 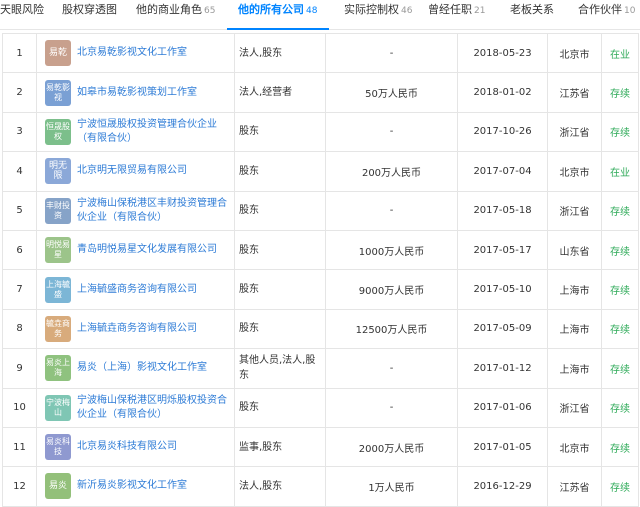 What do you see at coordinates (58, 250) in the screenshot?
I see `company-logo: 明悦易星` at bounding box center [58, 250].